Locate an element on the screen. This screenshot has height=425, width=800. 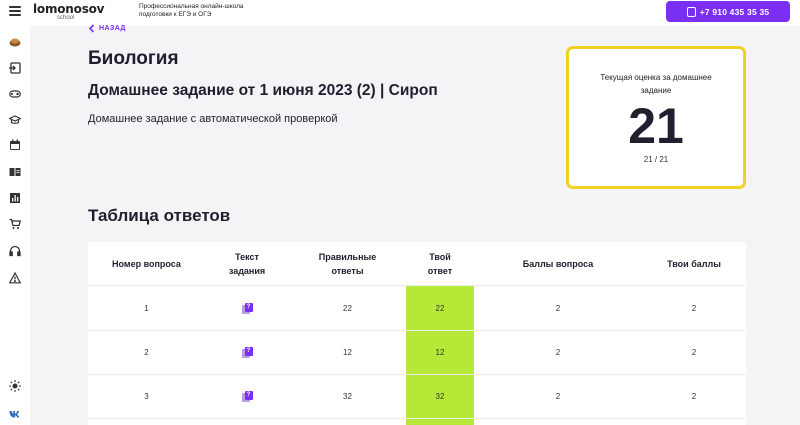
login-icon is located at coordinates (15, 68).